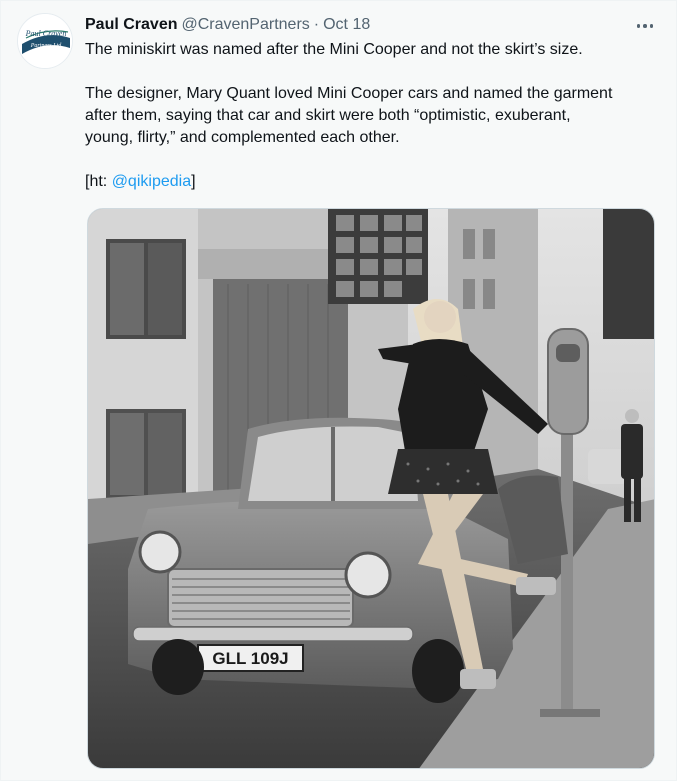 The height and width of the screenshot is (781, 677). Describe the element at coordinates (151, 181) in the screenshot. I see `credit-link: @qikipedia` at that location.